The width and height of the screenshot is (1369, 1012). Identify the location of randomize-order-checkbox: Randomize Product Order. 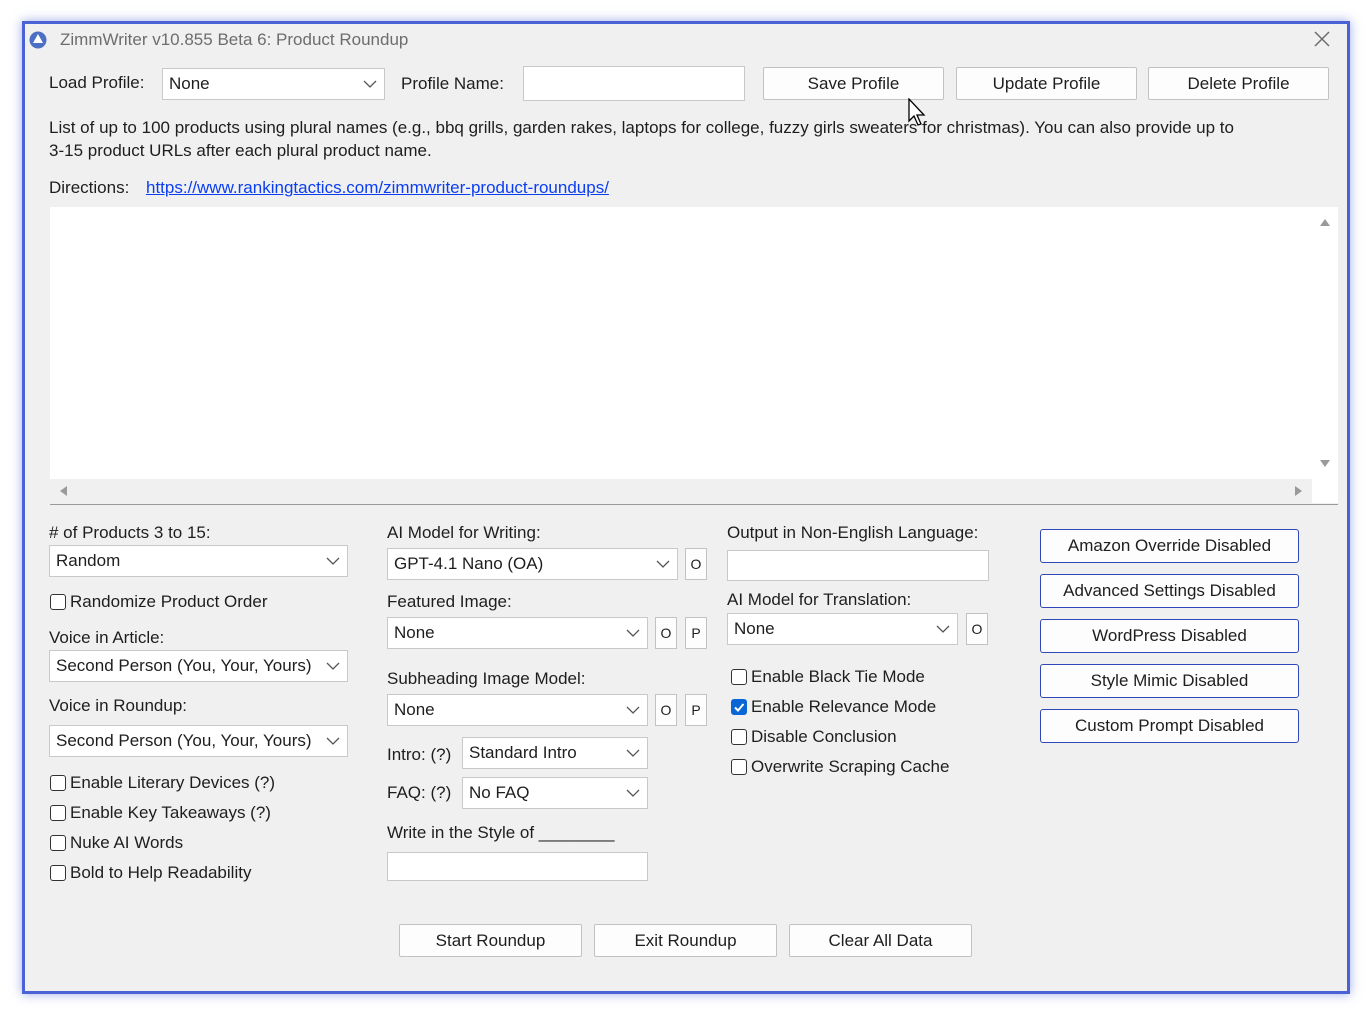
(158, 602).